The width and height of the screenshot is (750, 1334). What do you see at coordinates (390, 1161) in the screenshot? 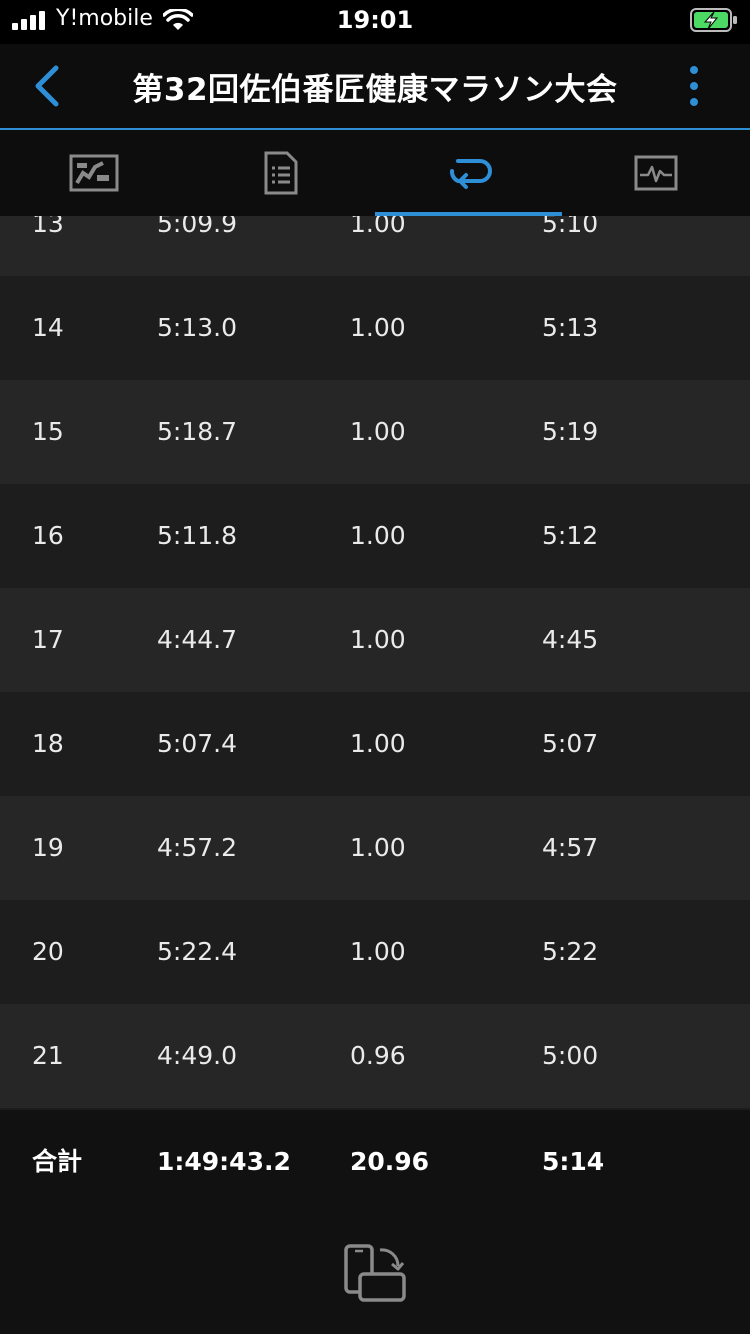
I see `total-distance: 20.96` at bounding box center [390, 1161].